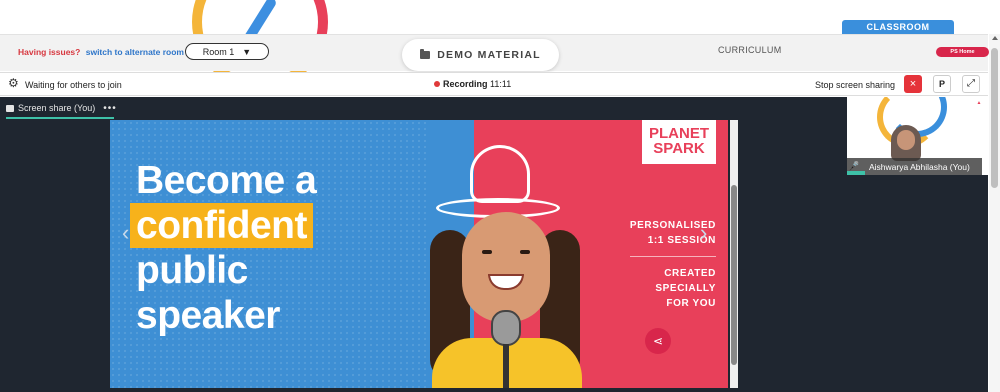  Describe the element at coordinates (10, 108) in the screenshot. I see `screen-share-icon` at that location.